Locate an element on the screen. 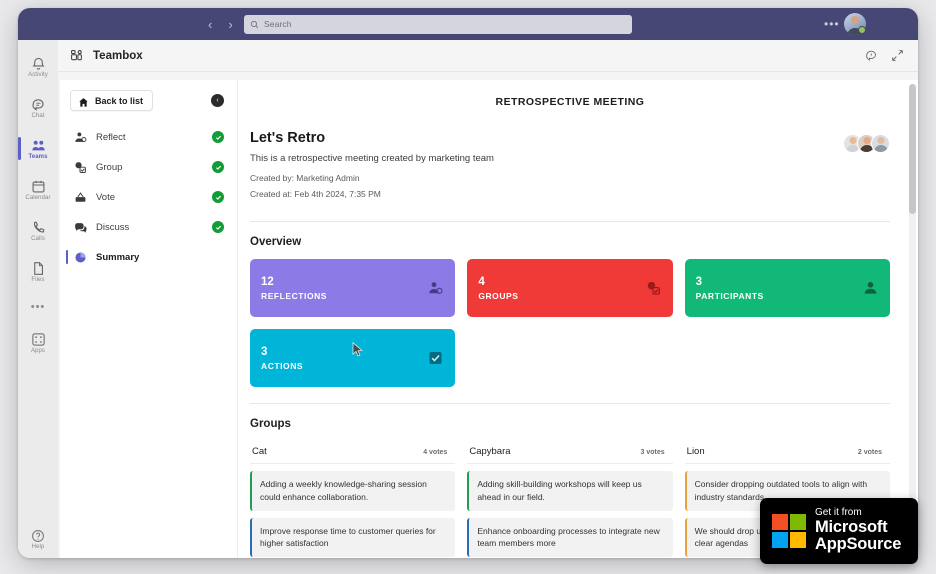  sidebar-item-calls: Calls is located at coordinates (38, 230).